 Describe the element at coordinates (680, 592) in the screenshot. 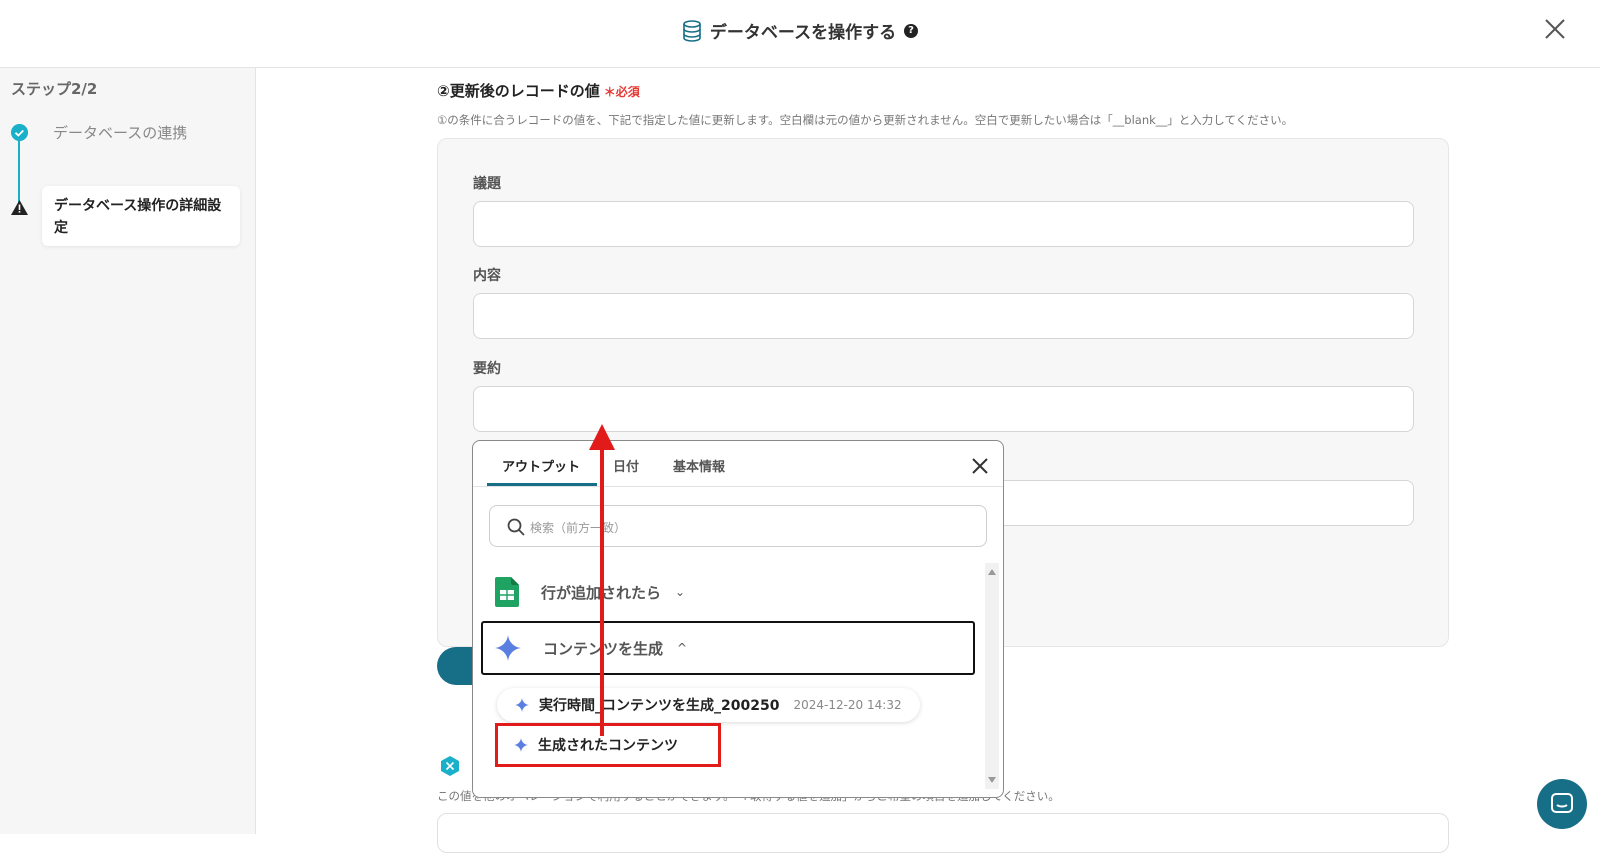

I see `chevron-down-icon: ⌄` at that location.